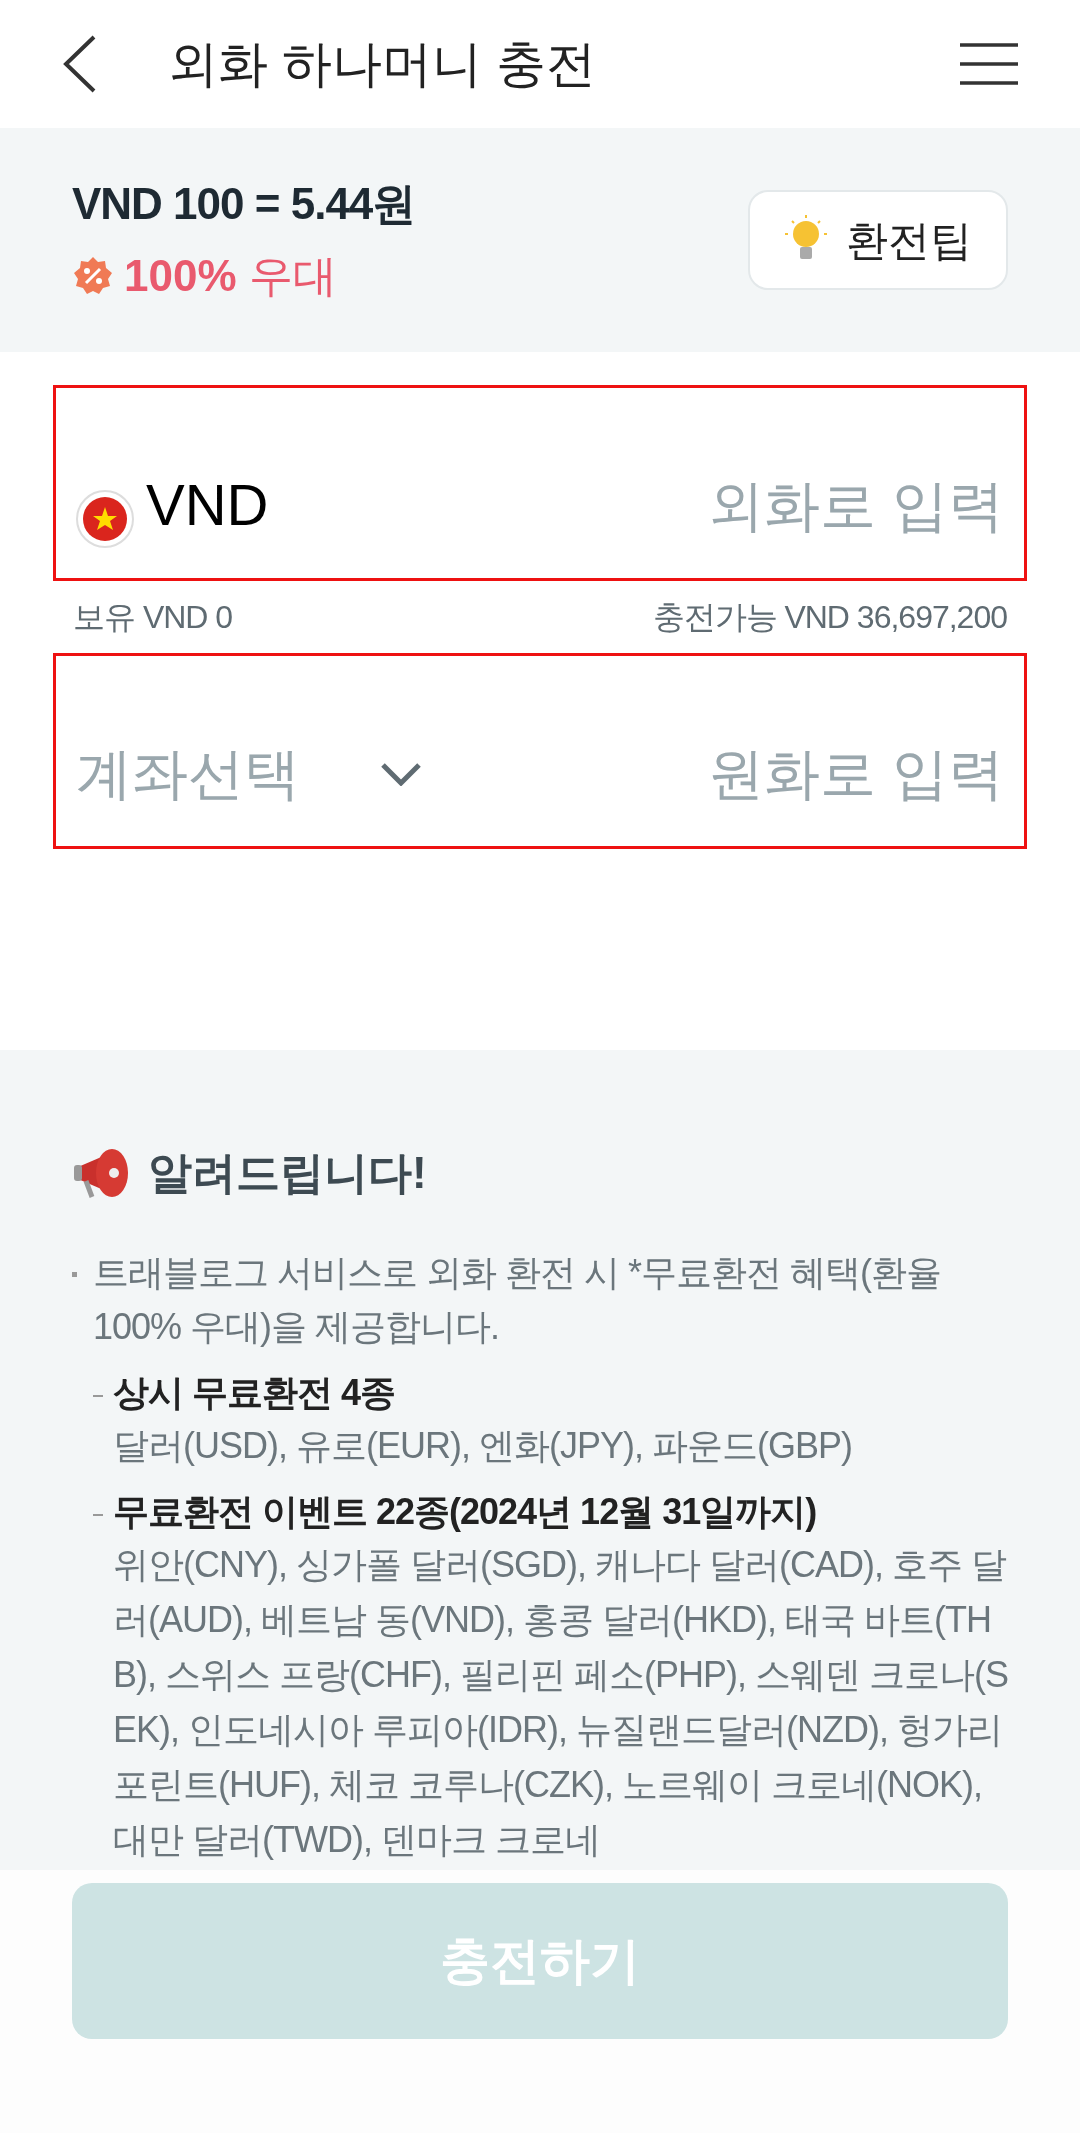 The height and width of the screenshot is (2133, 1080). Describe the element at coordinates (560, 1702) in the screenshot. I see `currency-list: 위안(CNY), 싱가폴 달러(SGD), 캐나다 달러(CAD), 호주 달러(AUD), 베트남 동(VND), 홍콩 달러(HKD), 태국 바트(THB), 스위스 프랑(CHF), 필리핀 페소(PHP), 스웨덴 크로나(SEK), 인도네시아 루피아(IDR), 뉴질랜드달러(NZD), 헝가리 포린트(HUF), 체코 코루나(CZK), 노르웨이 크로네(NOK), 대만 달러(TWD), 덴마크 크로네` at that location.